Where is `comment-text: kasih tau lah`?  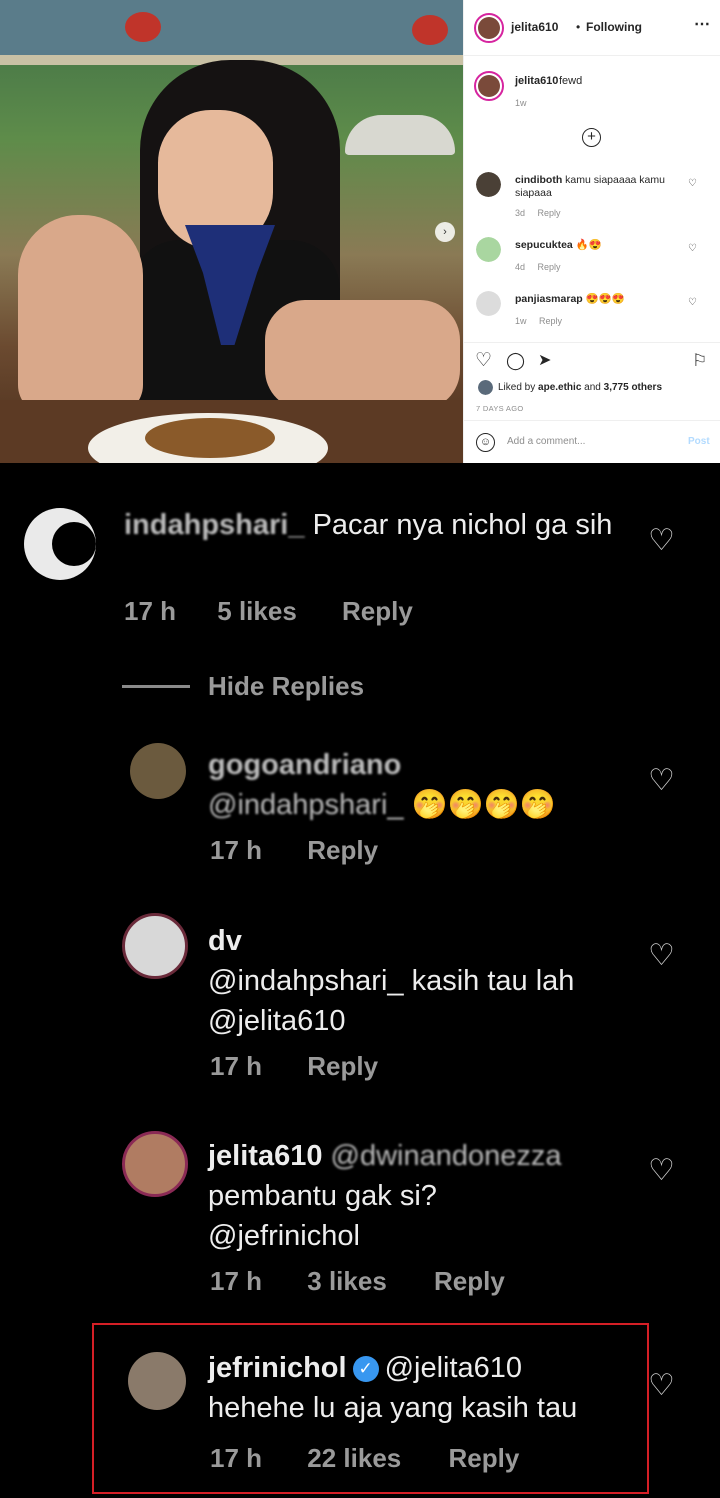 comment-text: kasih tau lah is located at coordinates (493, 981).